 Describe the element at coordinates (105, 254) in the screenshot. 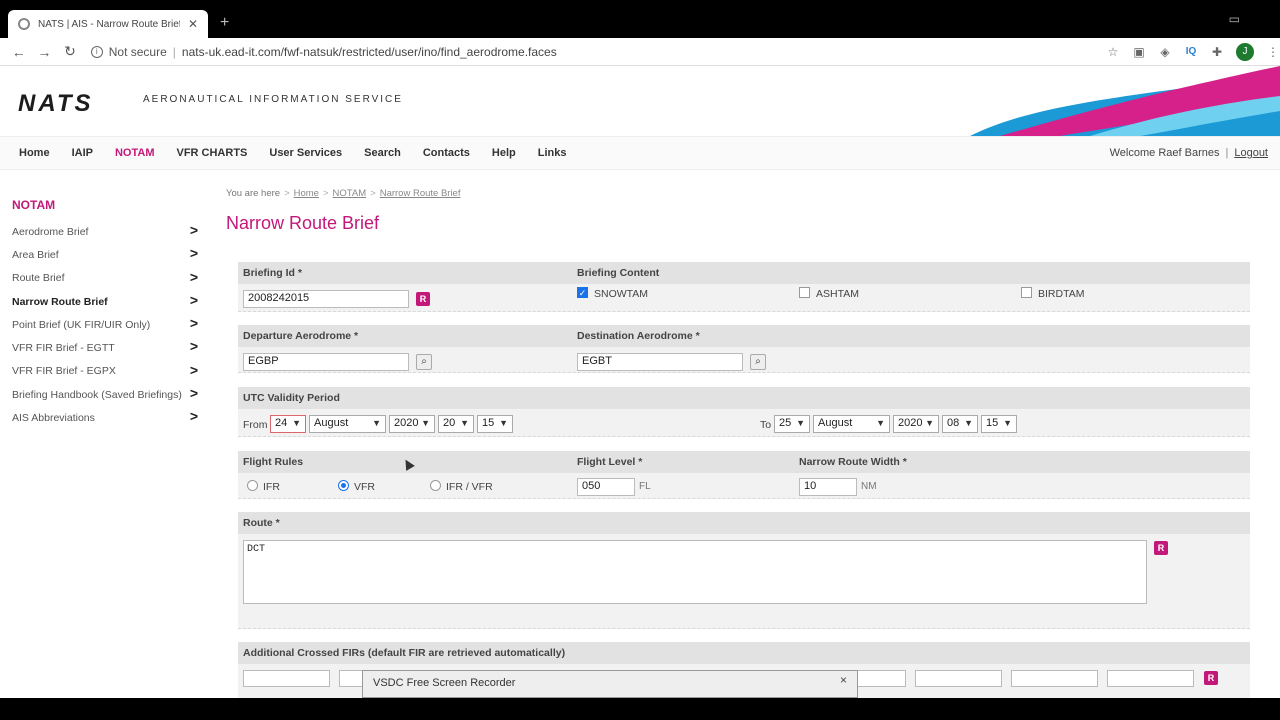

I see `sidebar-item-area-brief: Area Brief >` at that location.